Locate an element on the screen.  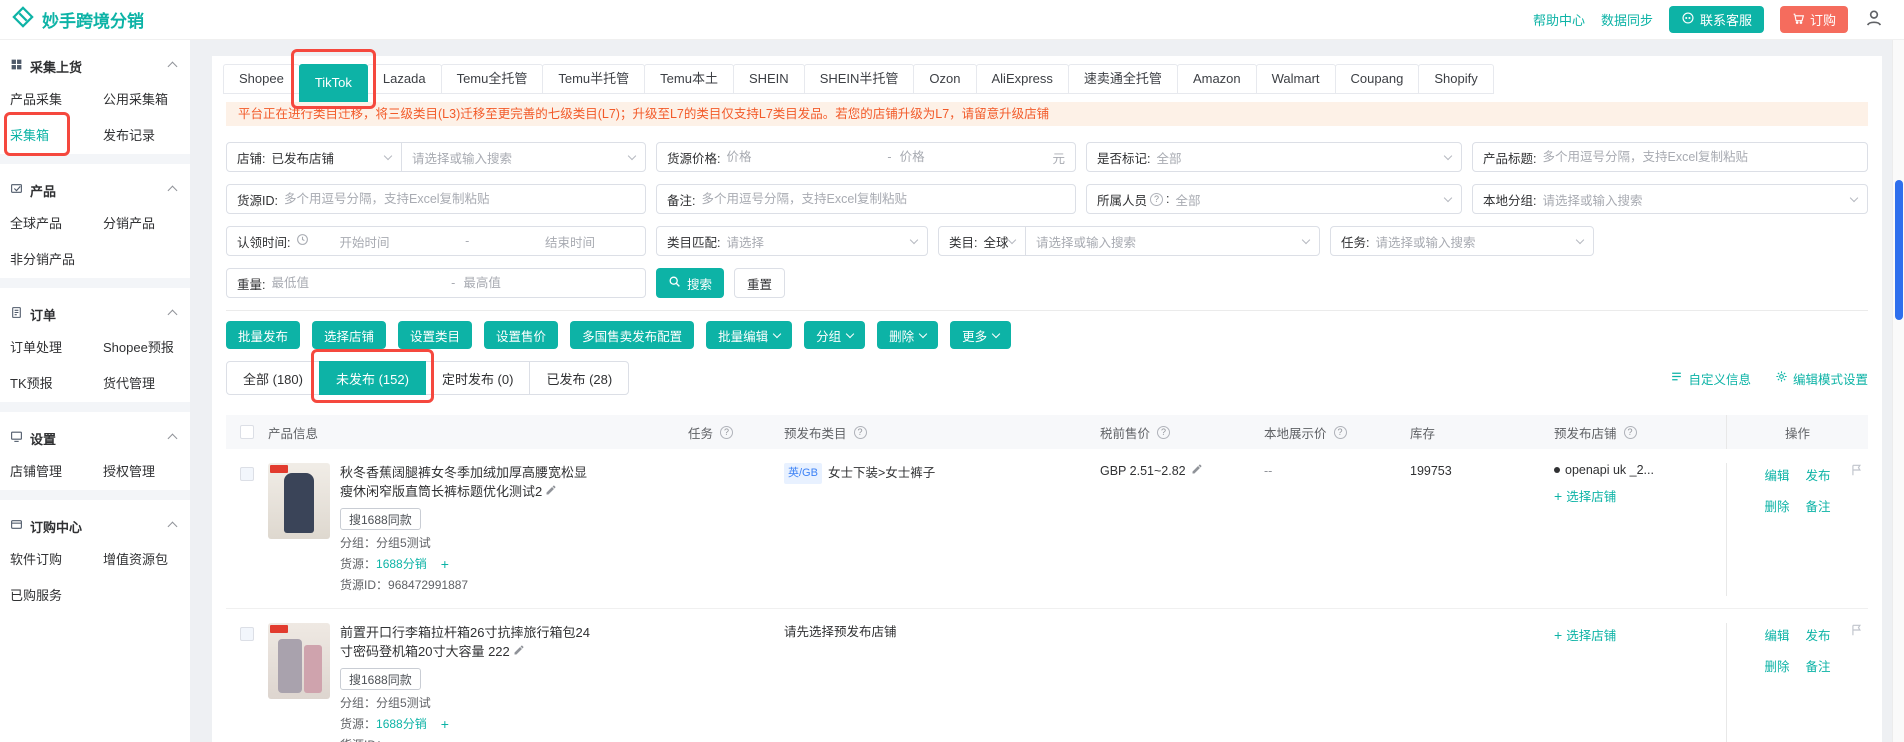
sidebar-item-software-purchase: 软件订购 is located at coordinates (56, 558).